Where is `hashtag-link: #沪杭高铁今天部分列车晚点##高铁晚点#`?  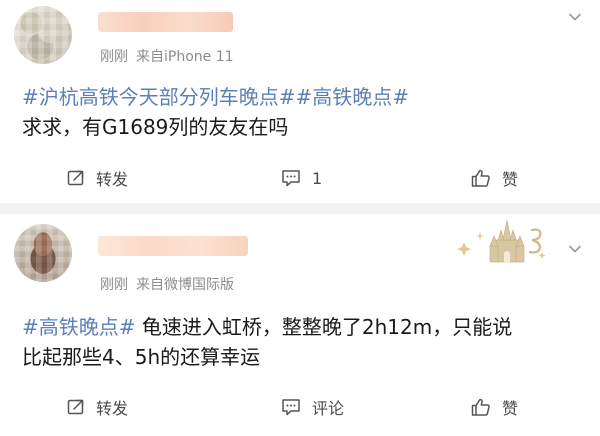 hashtag-link: #沪杭高铁今天部分列车晚点##高铁晚点# is located at coordinates (301, 97).